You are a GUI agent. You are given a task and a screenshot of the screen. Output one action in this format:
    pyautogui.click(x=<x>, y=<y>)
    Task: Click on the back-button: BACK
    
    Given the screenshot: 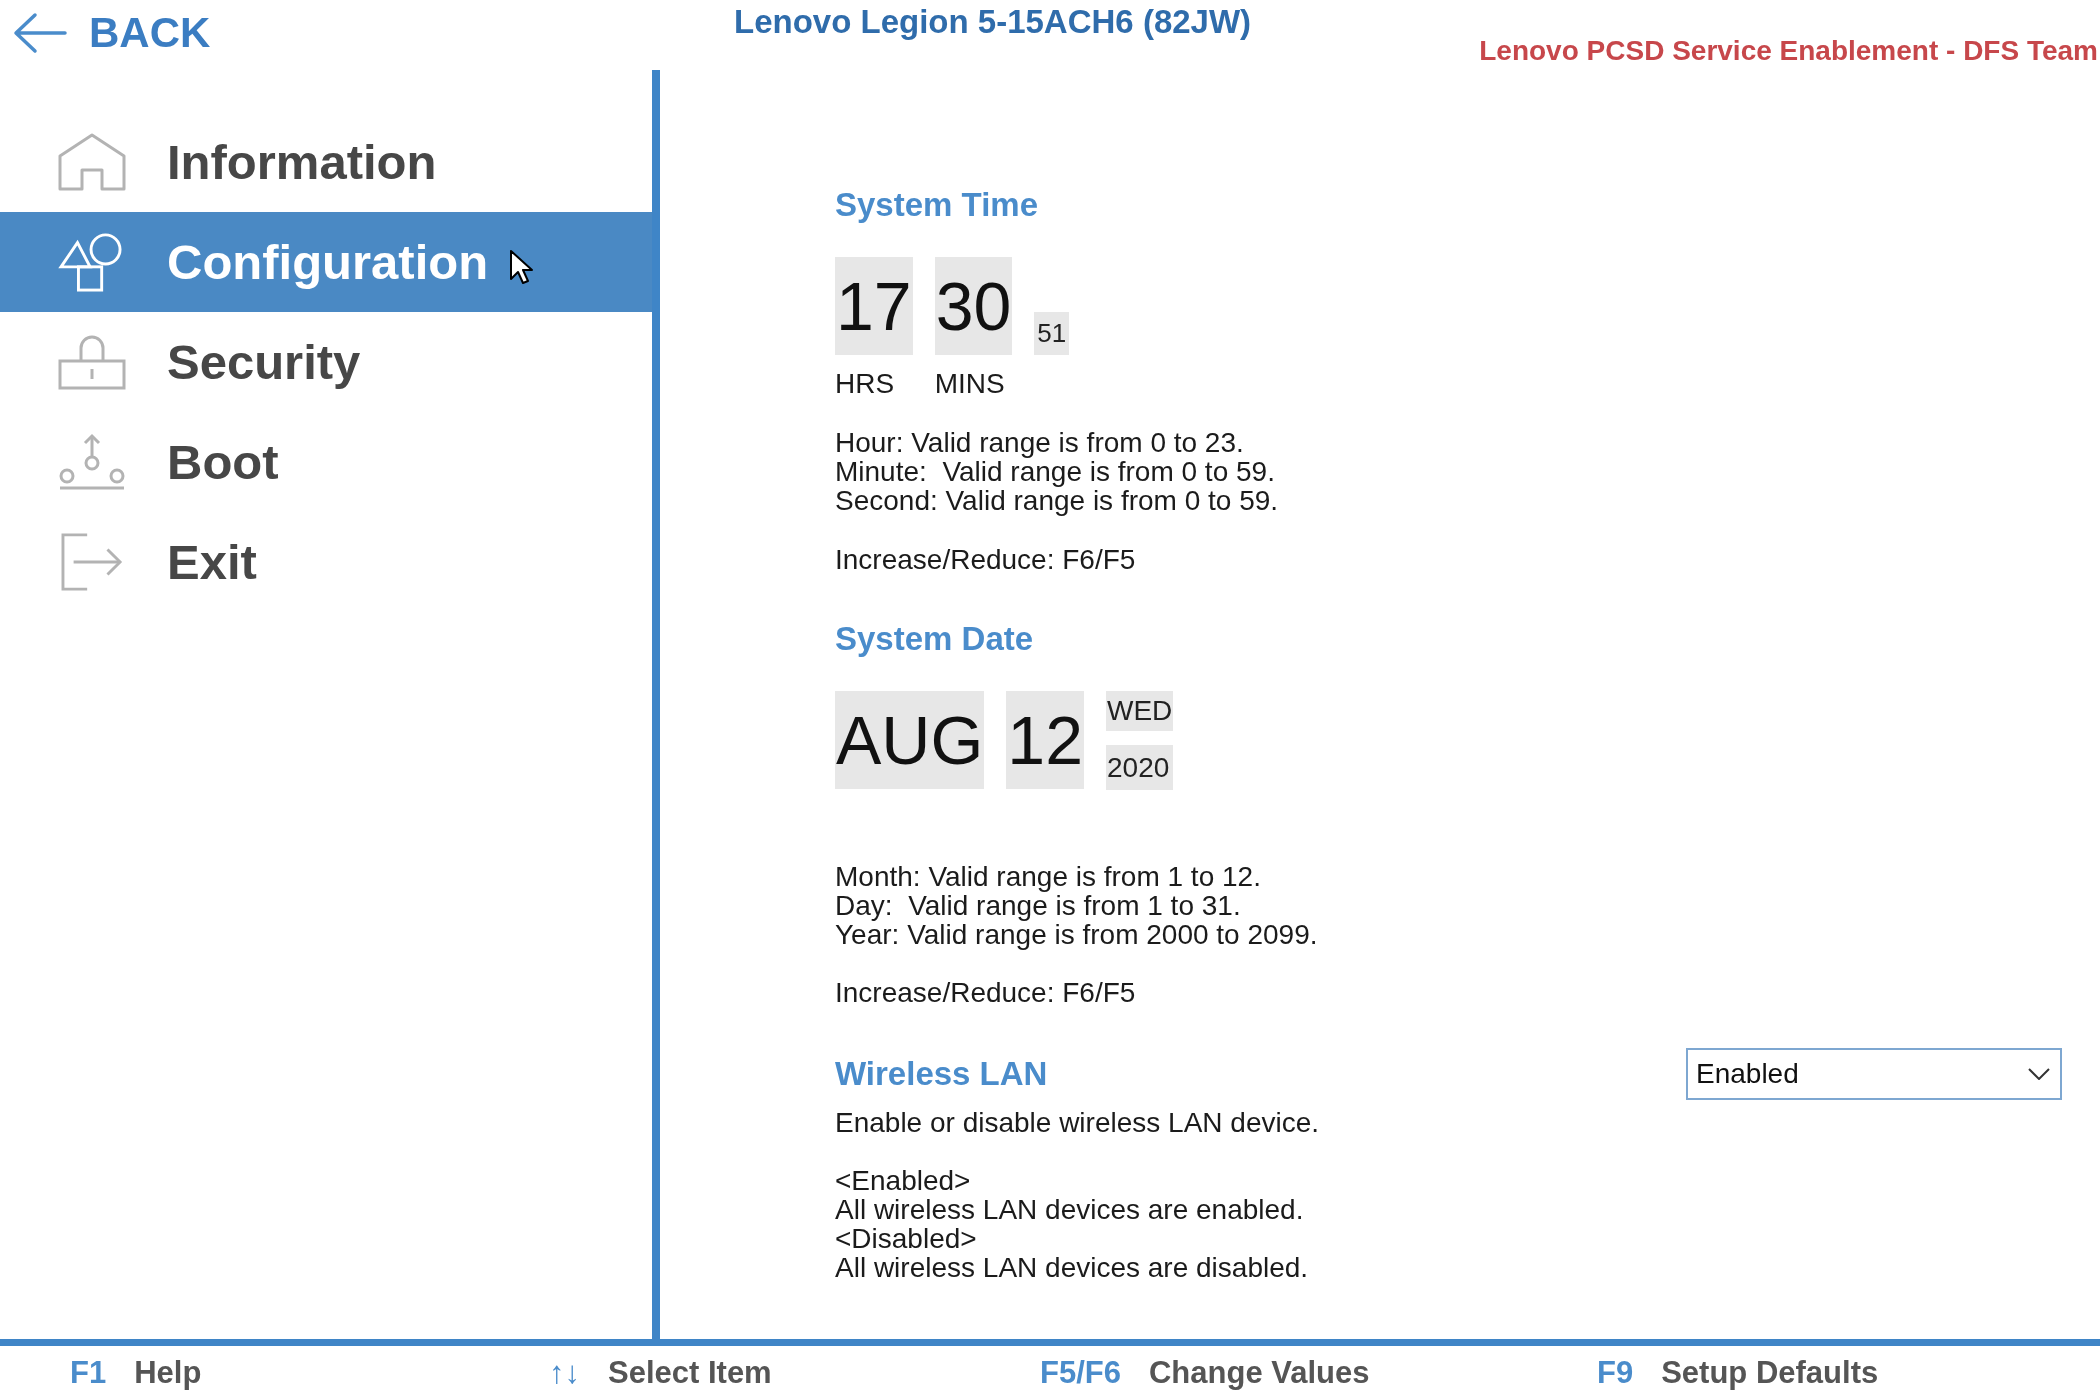 What is the action you would take?
    pyautogui.click(x=112, y=33)
    